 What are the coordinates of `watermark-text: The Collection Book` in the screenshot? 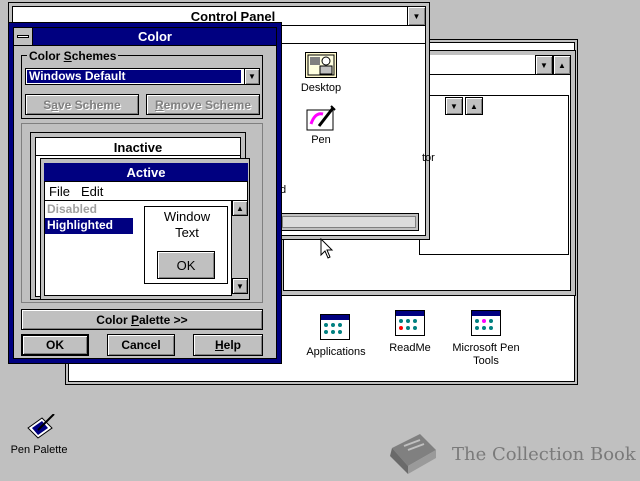 It's located at (544, 454).